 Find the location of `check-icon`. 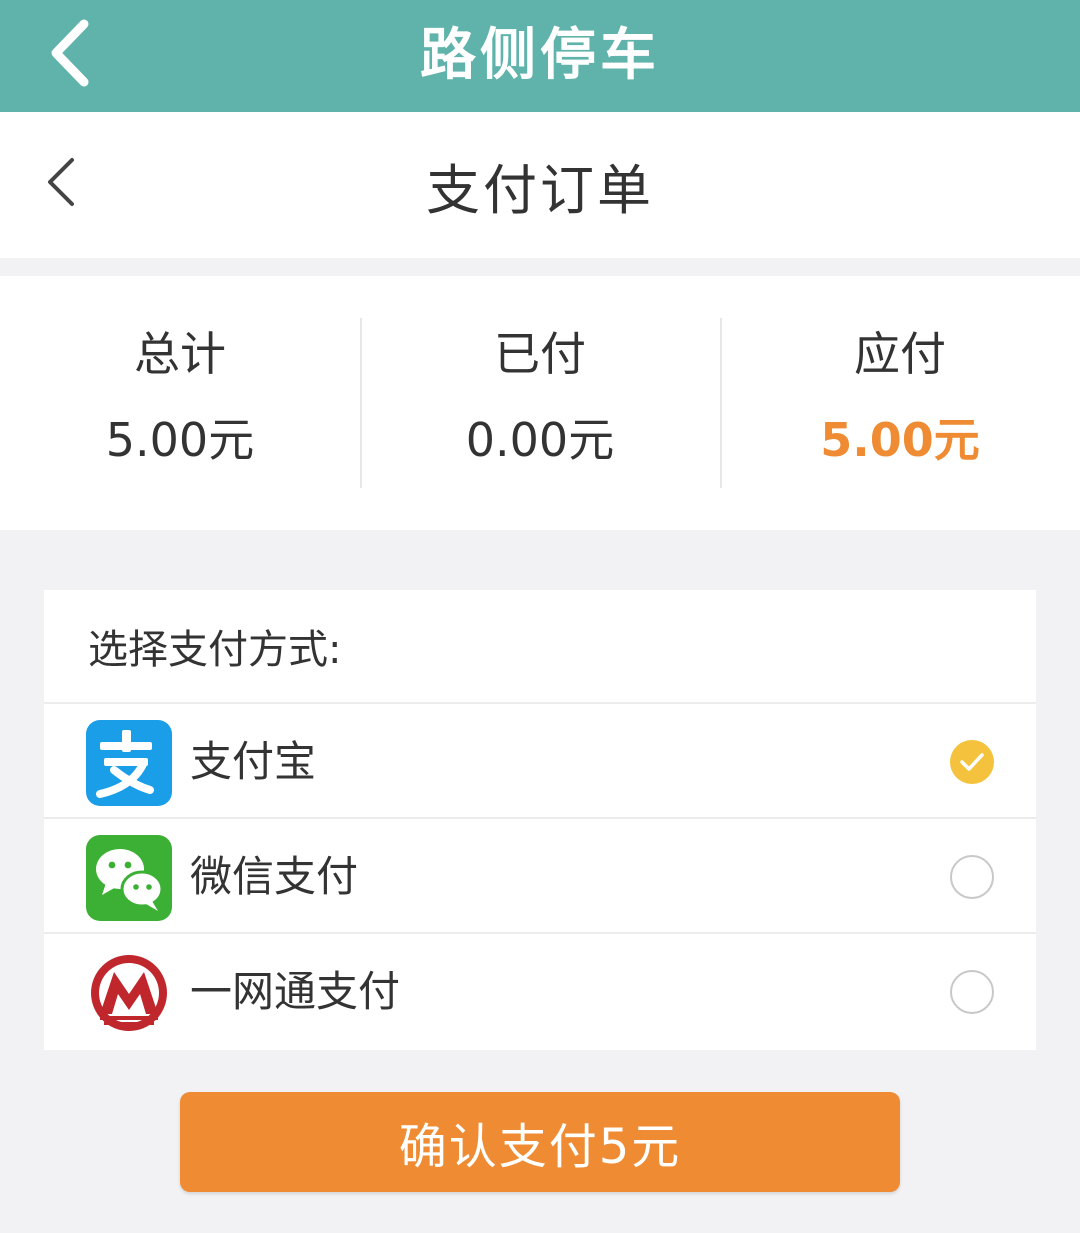

check-icon is located at coordinates (972, 762).